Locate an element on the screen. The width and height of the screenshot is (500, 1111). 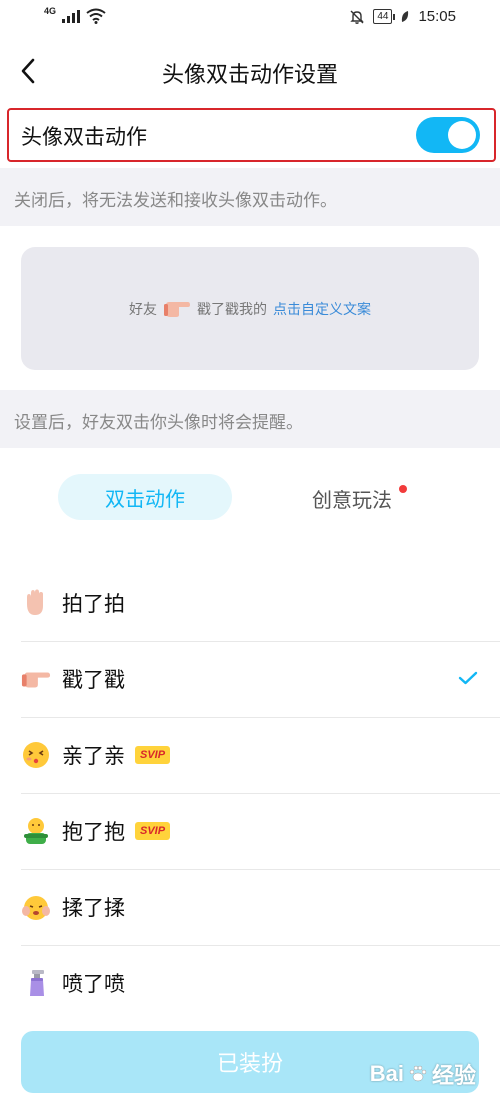
action-label: 亲了亲 is located at coordinates (93, 756).